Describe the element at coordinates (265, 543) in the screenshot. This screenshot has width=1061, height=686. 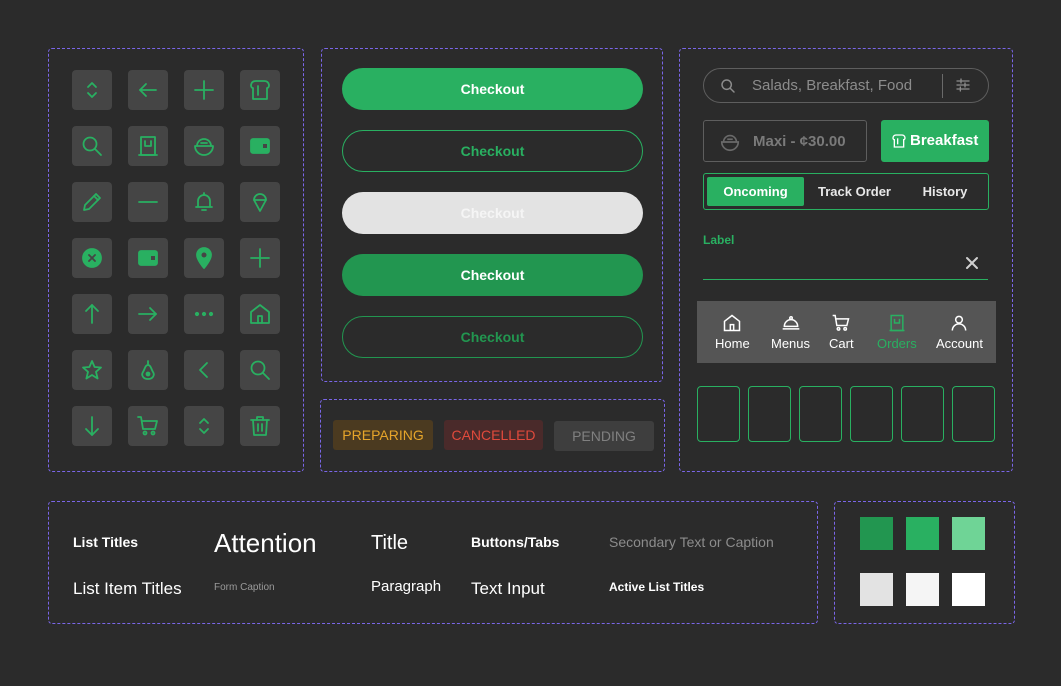
I see `type-attention: Attention` at that location.